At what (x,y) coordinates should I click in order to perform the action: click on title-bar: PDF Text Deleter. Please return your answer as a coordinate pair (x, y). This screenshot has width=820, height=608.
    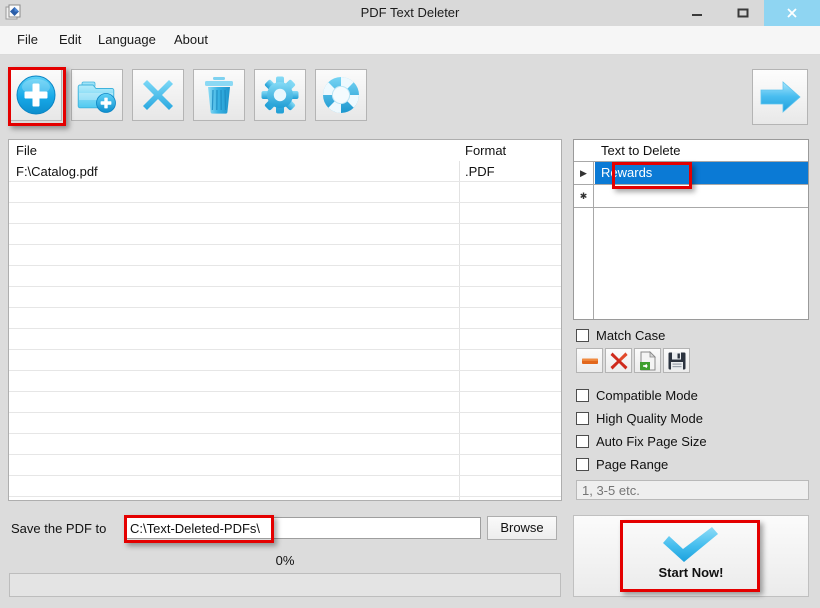
    Looking at the image, I should click on (410, 13).